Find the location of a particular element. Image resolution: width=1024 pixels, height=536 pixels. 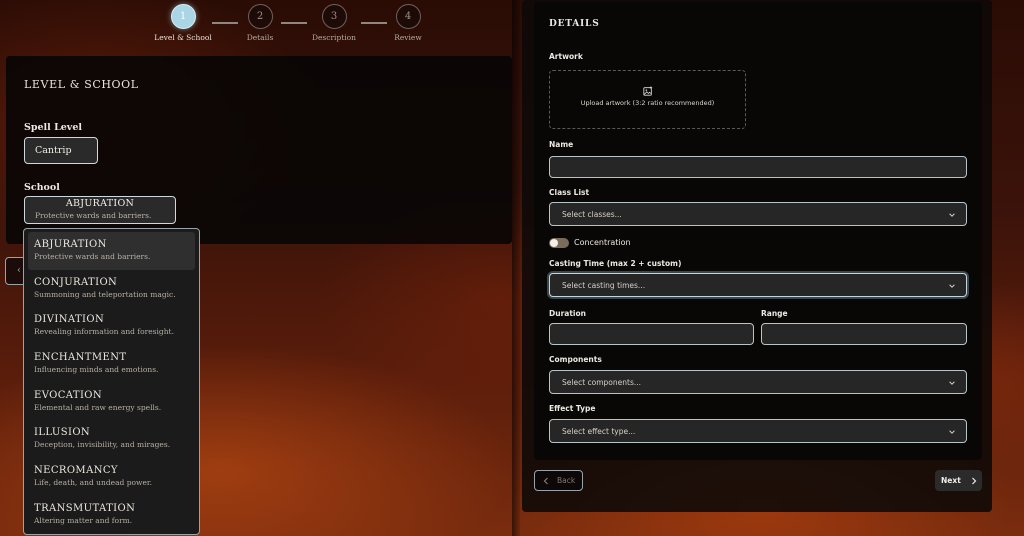

duration-input is located at coordinates (651, 334).